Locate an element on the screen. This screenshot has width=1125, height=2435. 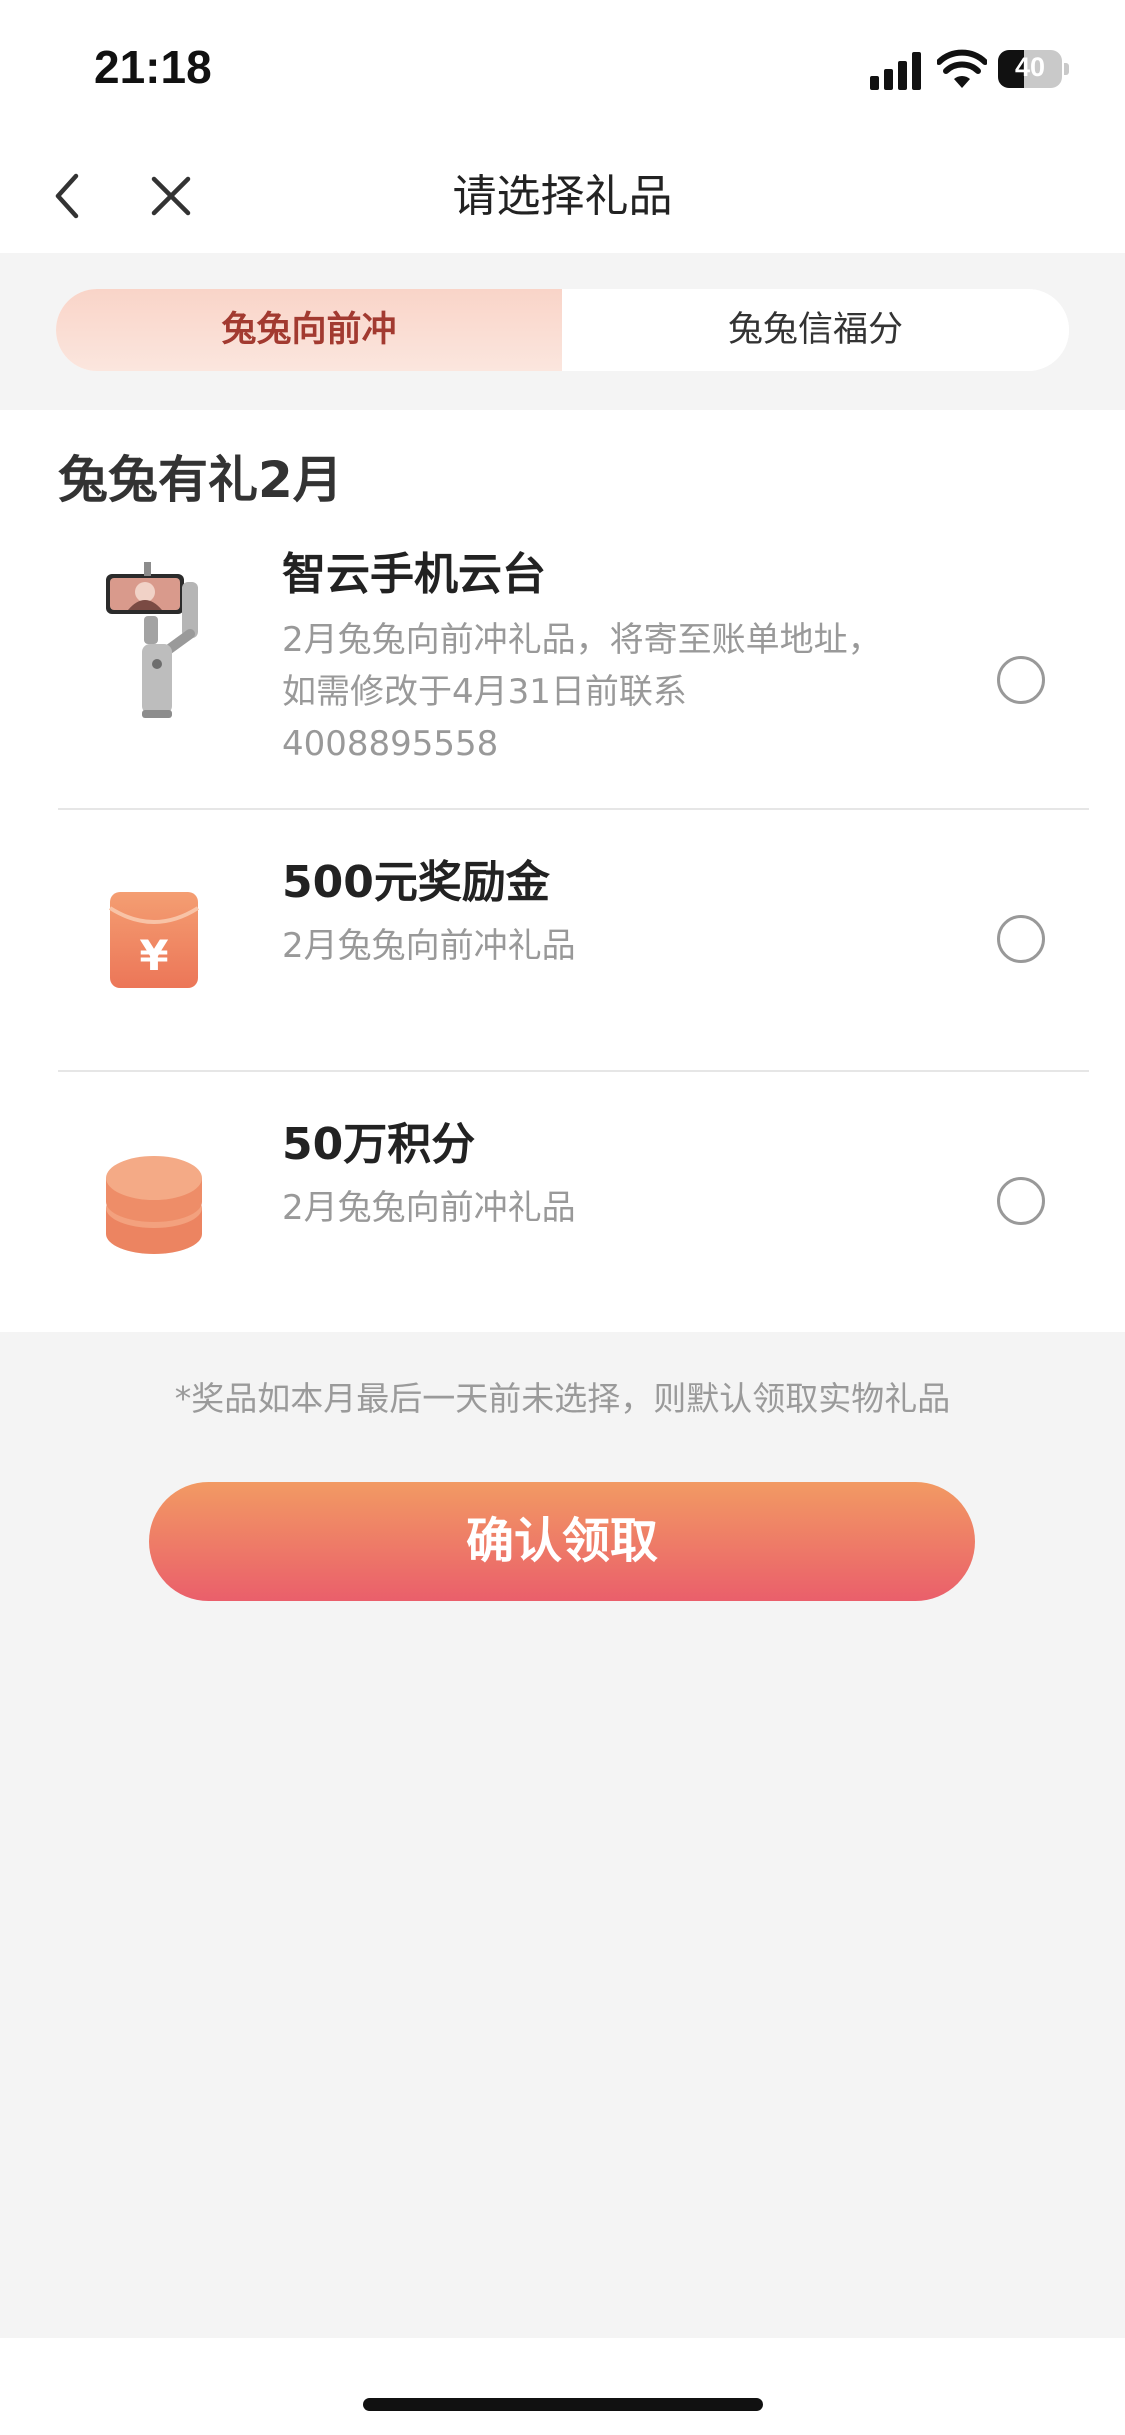
tab-tutu-forward: 兔兔向前冲 is located at coordinates (309, 330).